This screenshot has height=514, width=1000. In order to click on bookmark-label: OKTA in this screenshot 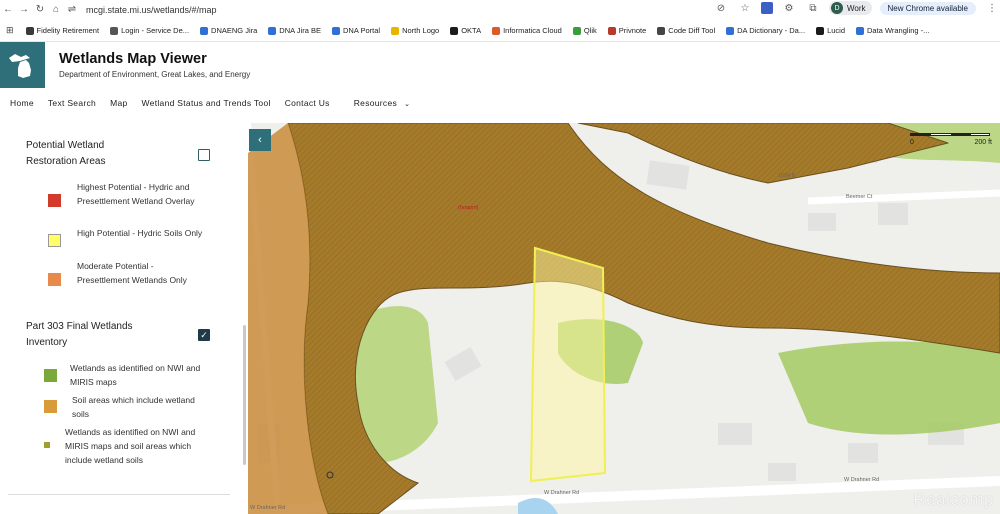, I will do `click(471, 30)`.